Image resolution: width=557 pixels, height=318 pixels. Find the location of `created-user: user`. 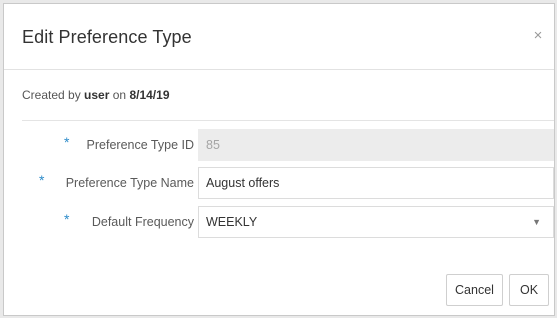

created-user: user is located at coordinates (97, 95).